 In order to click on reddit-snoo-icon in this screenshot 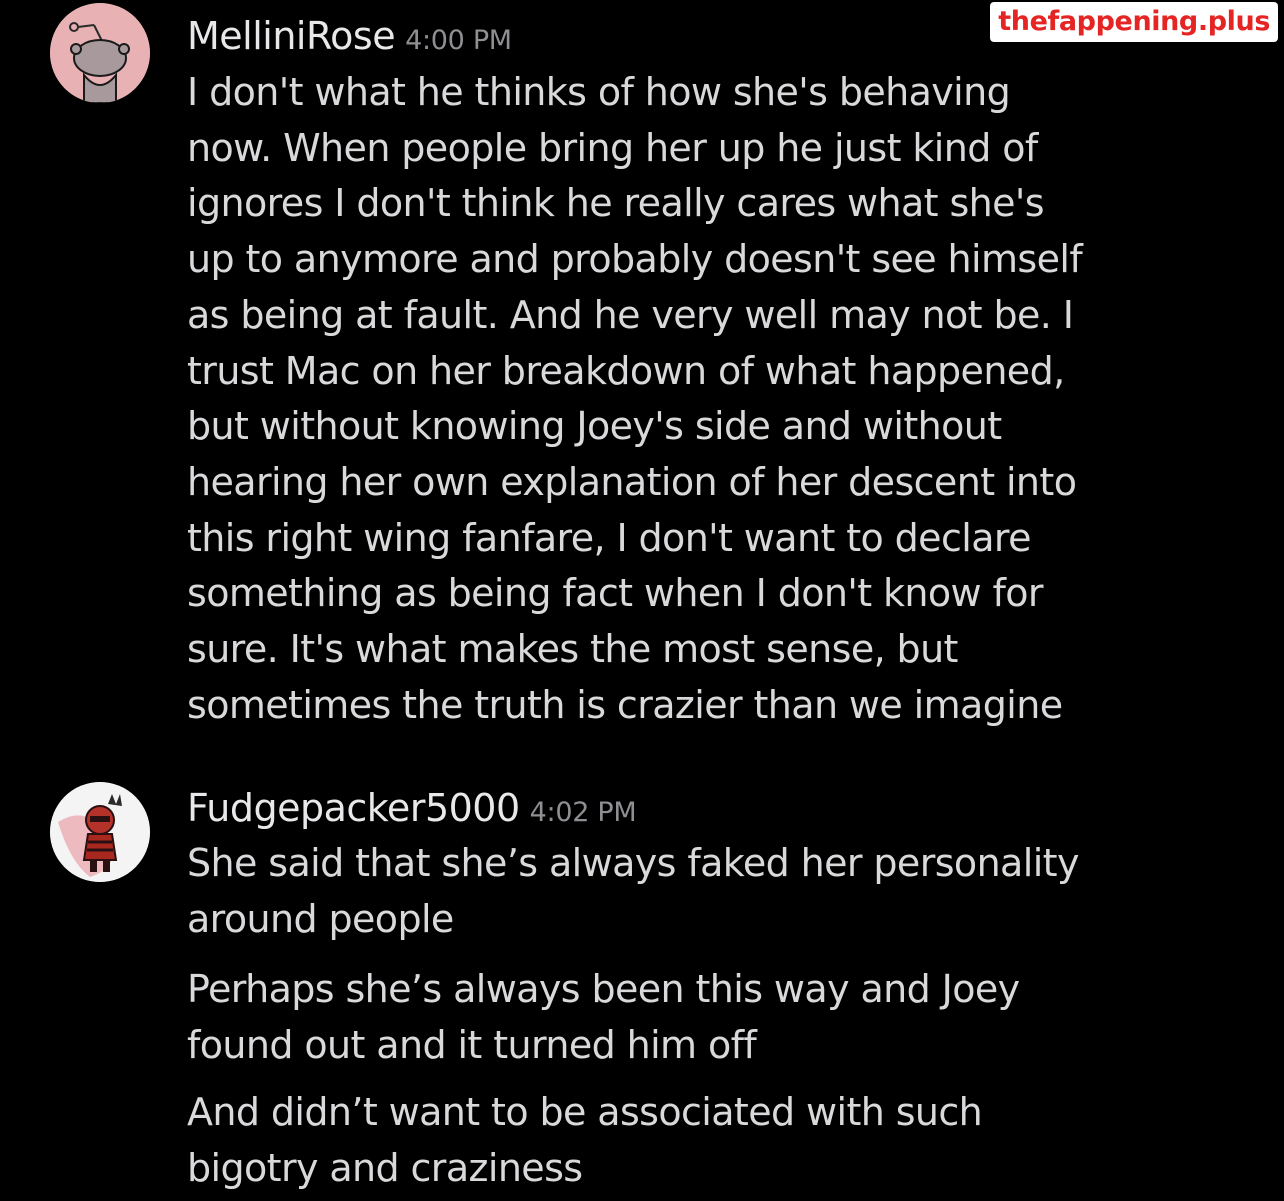, I will do `click(100, 53)`.